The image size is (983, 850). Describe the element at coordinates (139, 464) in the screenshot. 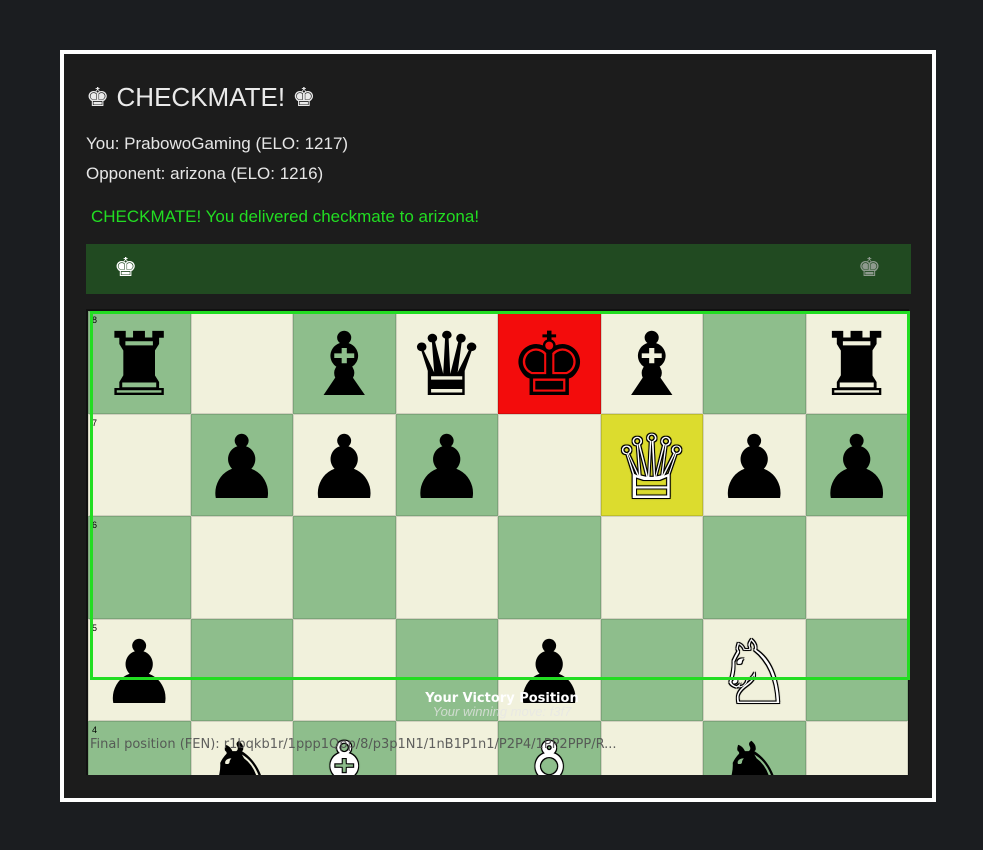

I see `square-a7: 7` at that location.